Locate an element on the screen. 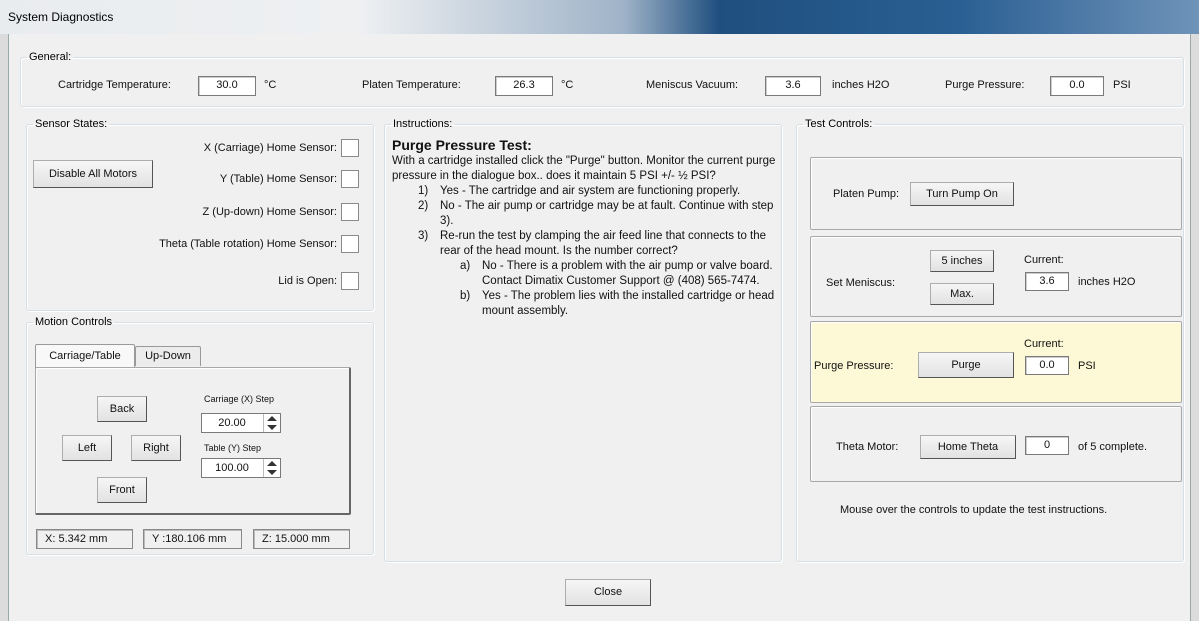 This screenshot has height=621, width=1199. home-theta-button: Home Theta is located at coordinates (968, 447).